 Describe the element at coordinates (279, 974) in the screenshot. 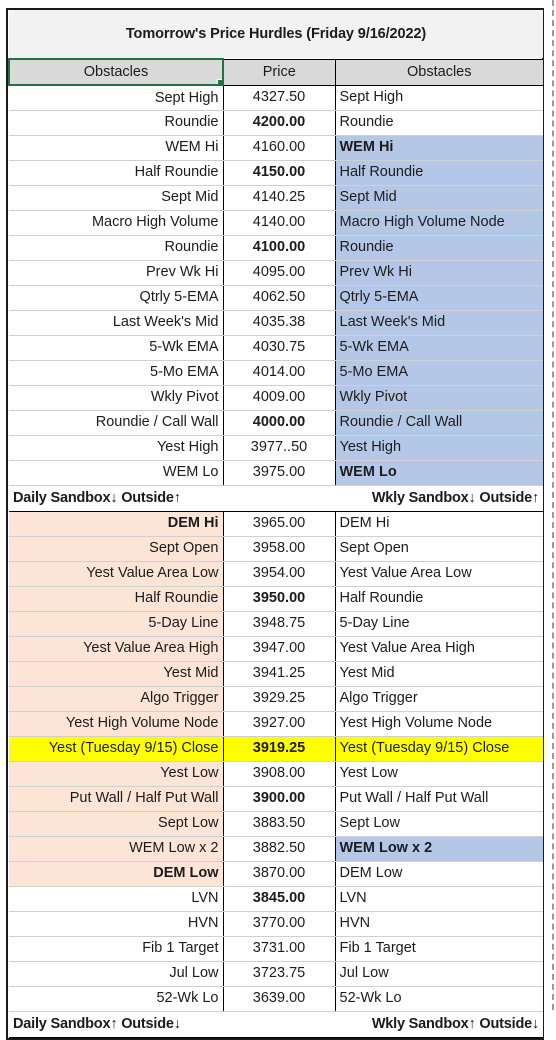

I see `price-cell: 3723.75` at that location.